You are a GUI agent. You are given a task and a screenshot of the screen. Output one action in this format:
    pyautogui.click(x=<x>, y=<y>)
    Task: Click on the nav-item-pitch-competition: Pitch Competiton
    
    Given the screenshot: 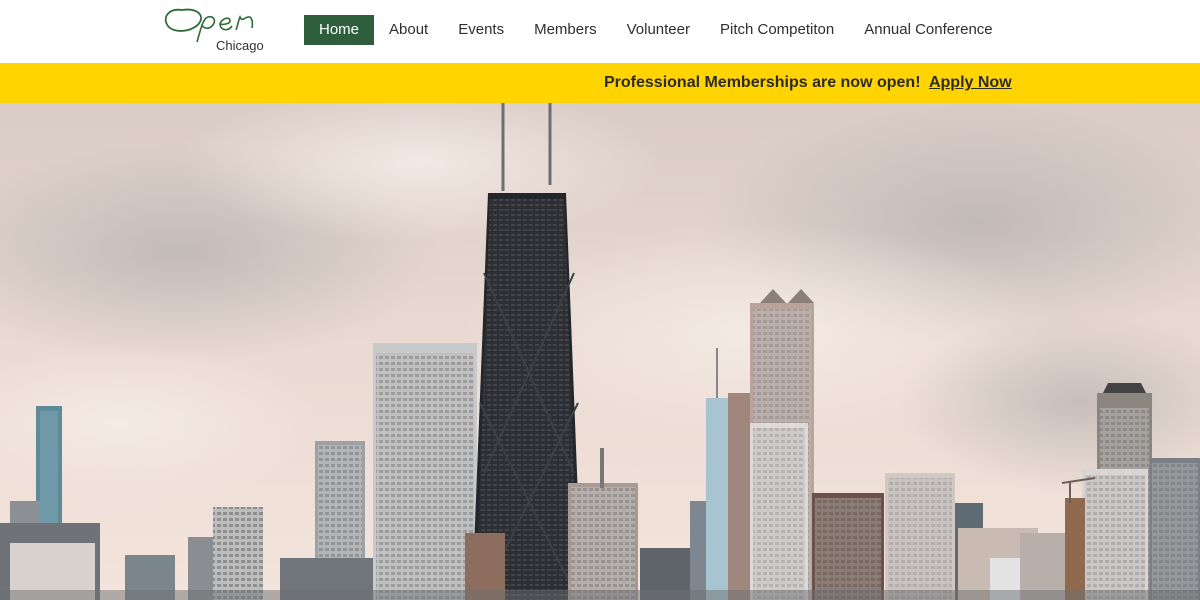 What is the action you would take?
    pyautogui.click(x=777, y=30)
    